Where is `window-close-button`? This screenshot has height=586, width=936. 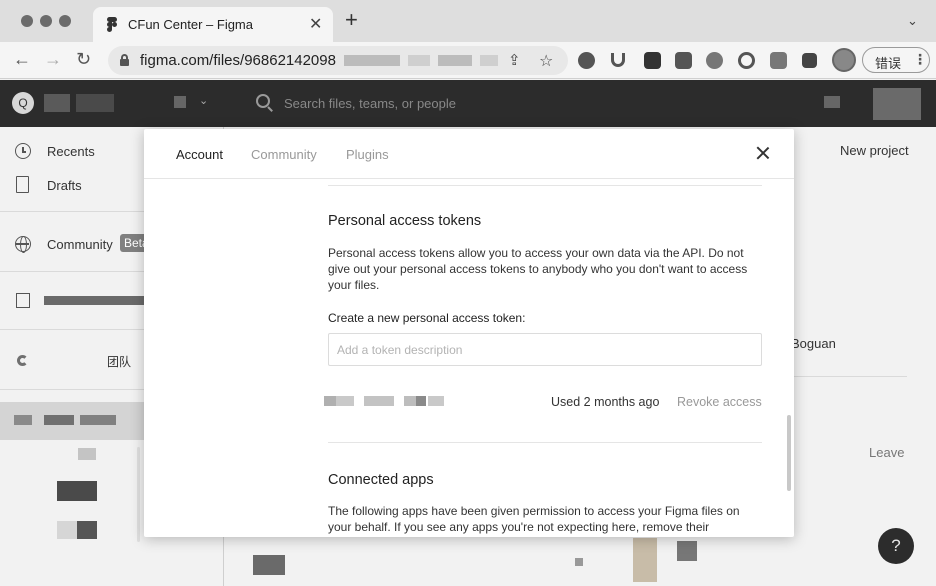 window-close-button is located at coordinates (27, 21).